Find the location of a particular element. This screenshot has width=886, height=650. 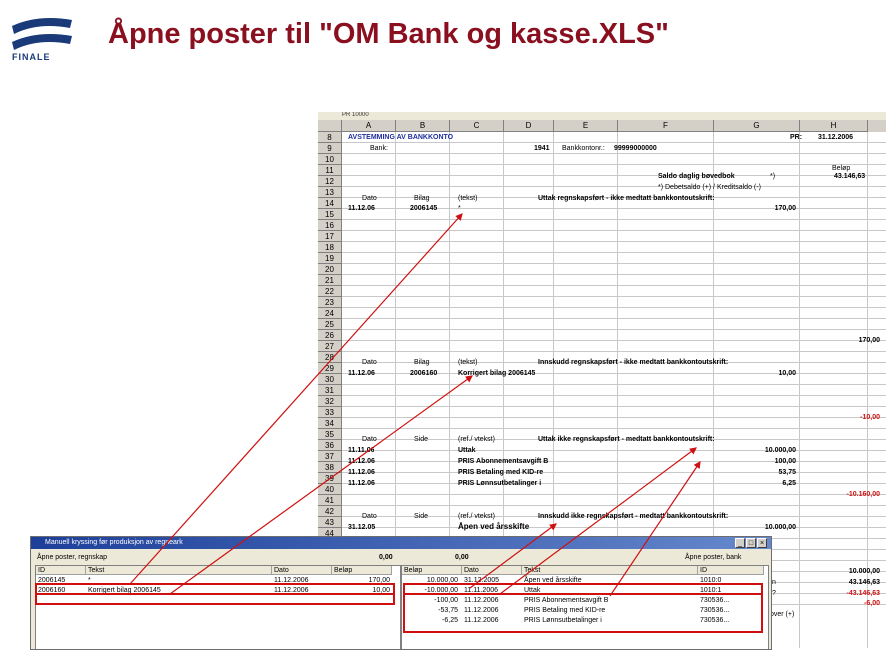

page-title: Åpne poster til "OM Bank og kasse.XLS" is located at coordinates (388, 34).